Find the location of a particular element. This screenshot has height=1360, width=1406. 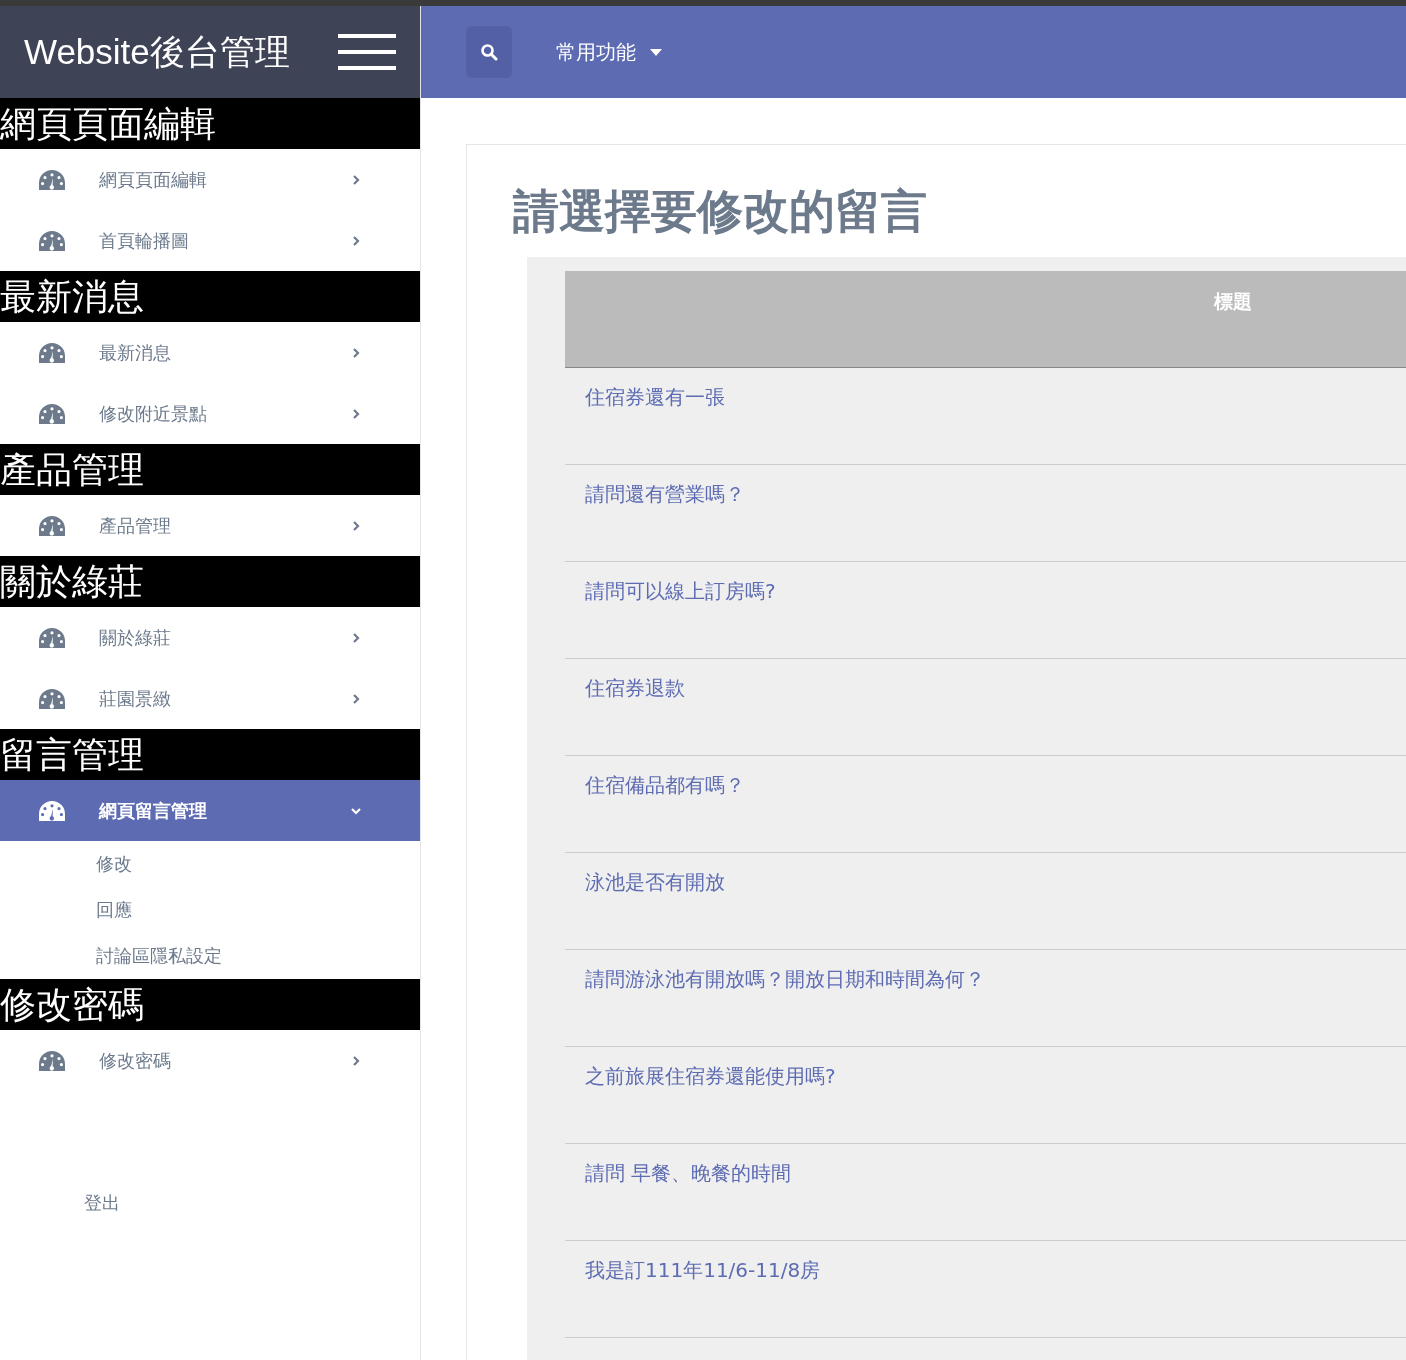

search-icon is located at coordinates (489, 52).